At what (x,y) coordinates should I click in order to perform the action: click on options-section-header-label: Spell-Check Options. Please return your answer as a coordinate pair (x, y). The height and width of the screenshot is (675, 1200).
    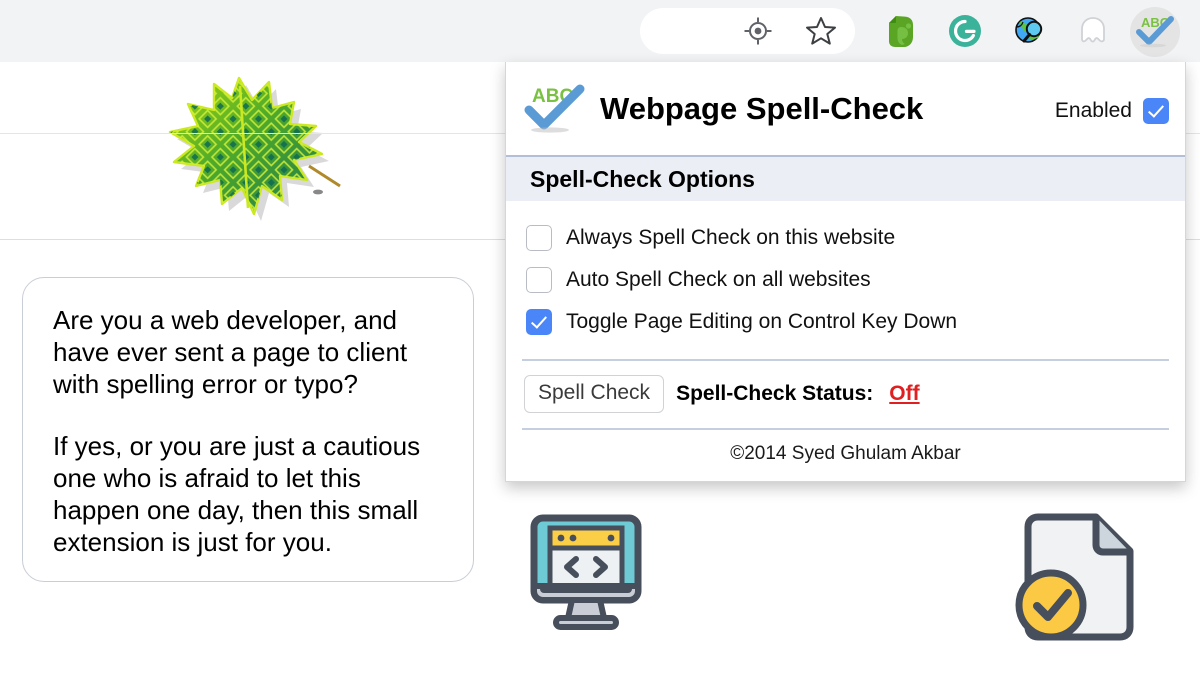
    Looking at the image, I should click on (642, 178).